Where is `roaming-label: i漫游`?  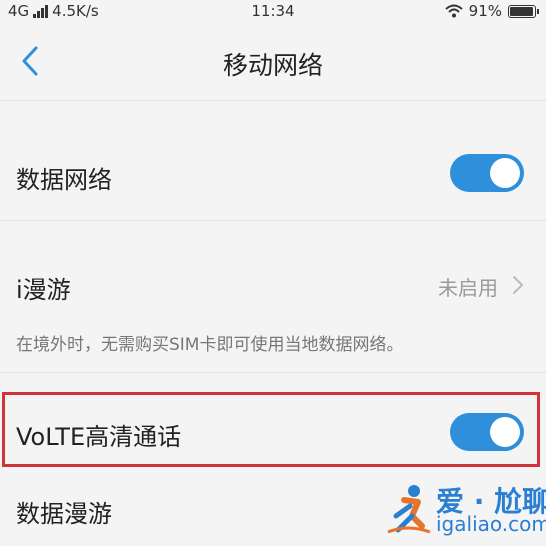 roaming-label: i漫游 is located at coordinates (43, 290).